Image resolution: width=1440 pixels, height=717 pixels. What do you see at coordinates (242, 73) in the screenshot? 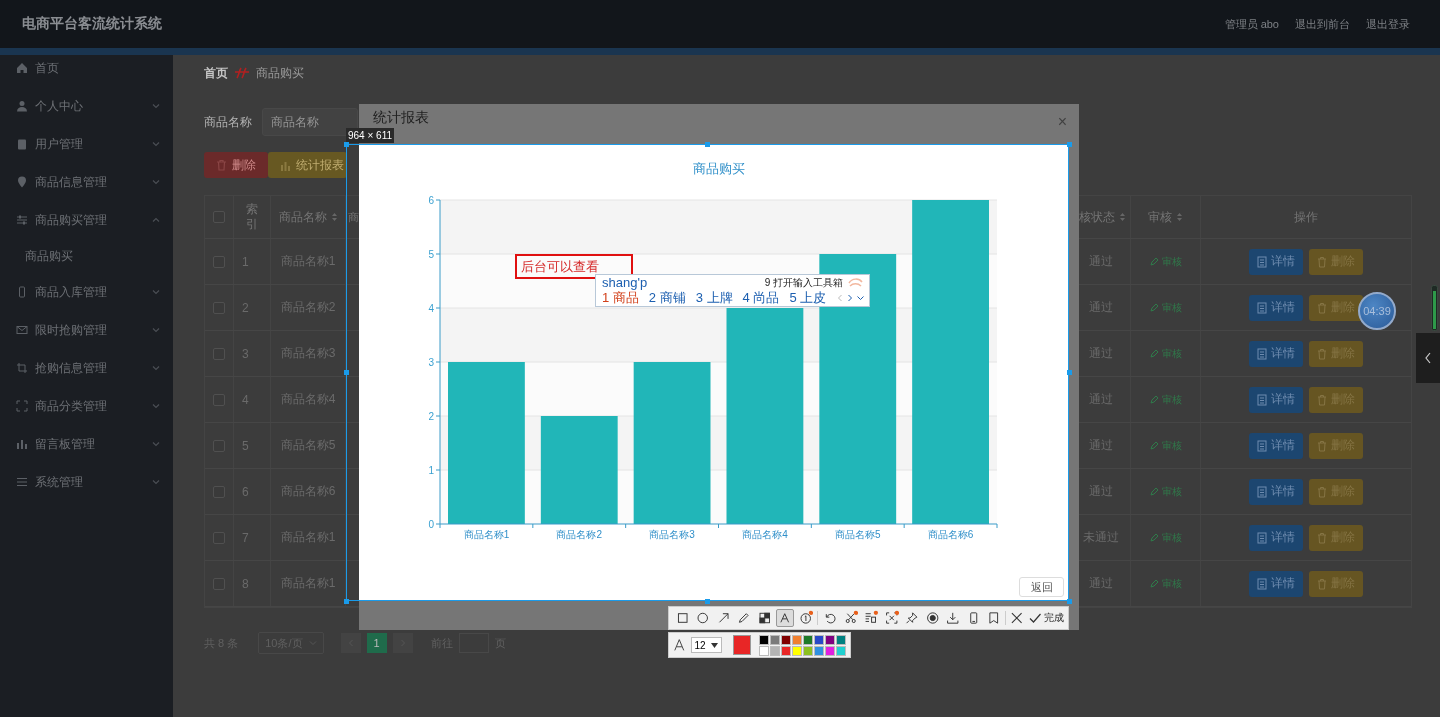
I see `separator-icon` at bounding box center [242, 73].